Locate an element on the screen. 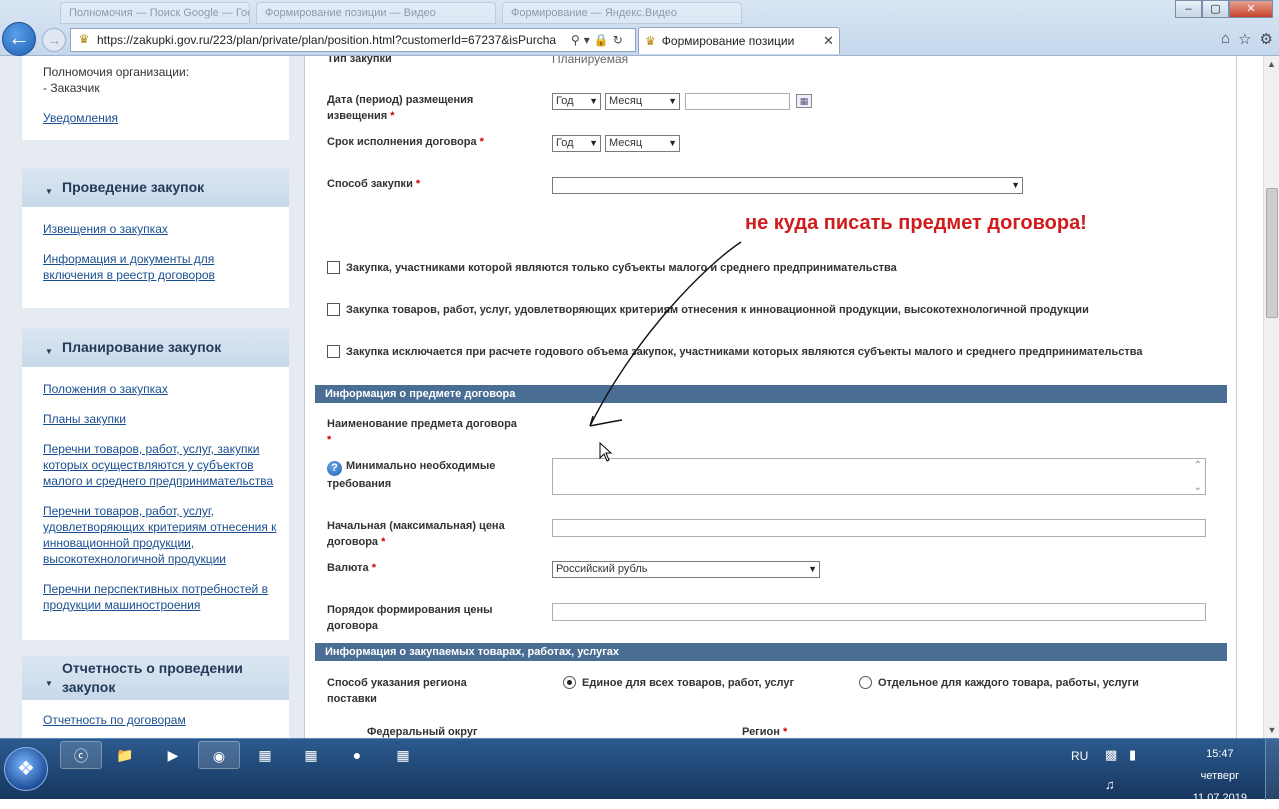 The image size is (1279, 809). window-controls: – ▢ ✕ is located at coordinates (1224, 9).